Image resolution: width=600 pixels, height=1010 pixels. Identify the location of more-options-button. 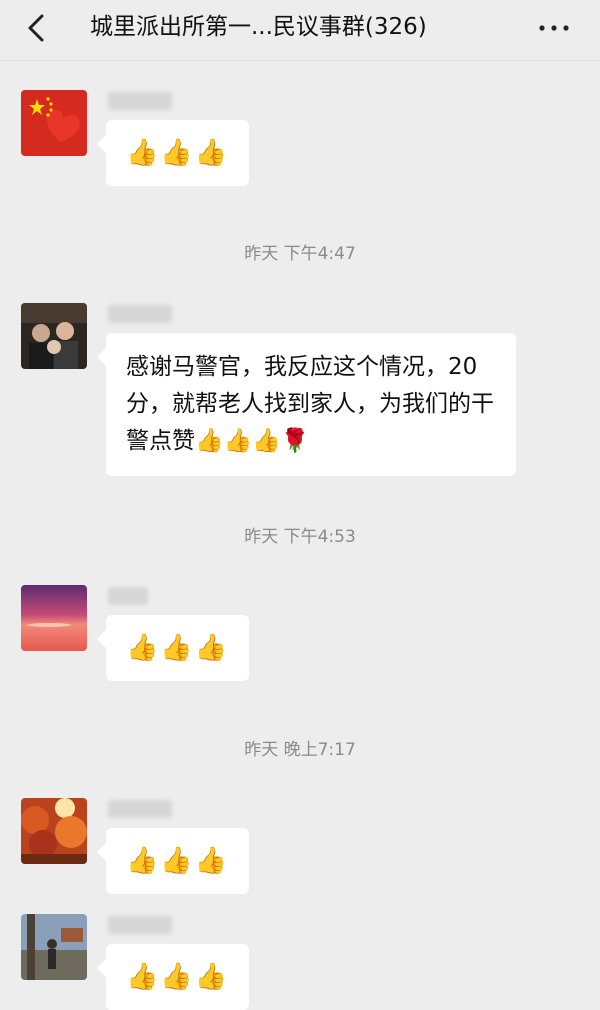
(554, 28).